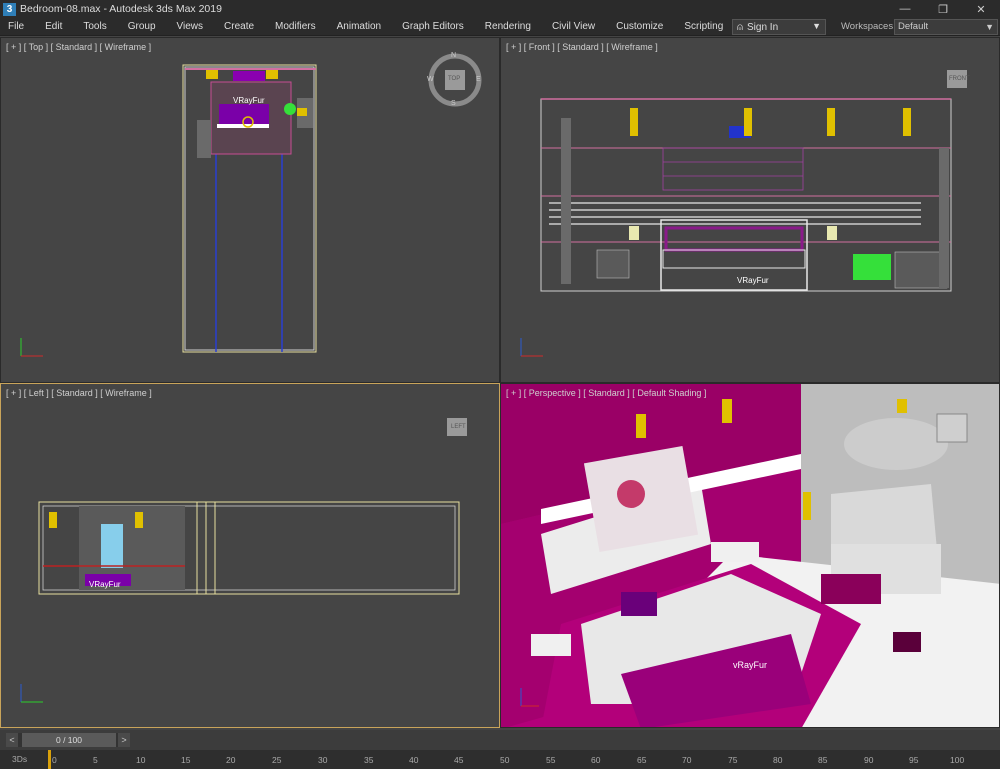 This screenshot has width=1000, height=769. I want to click on tick-label: 10, so click(141, 760).